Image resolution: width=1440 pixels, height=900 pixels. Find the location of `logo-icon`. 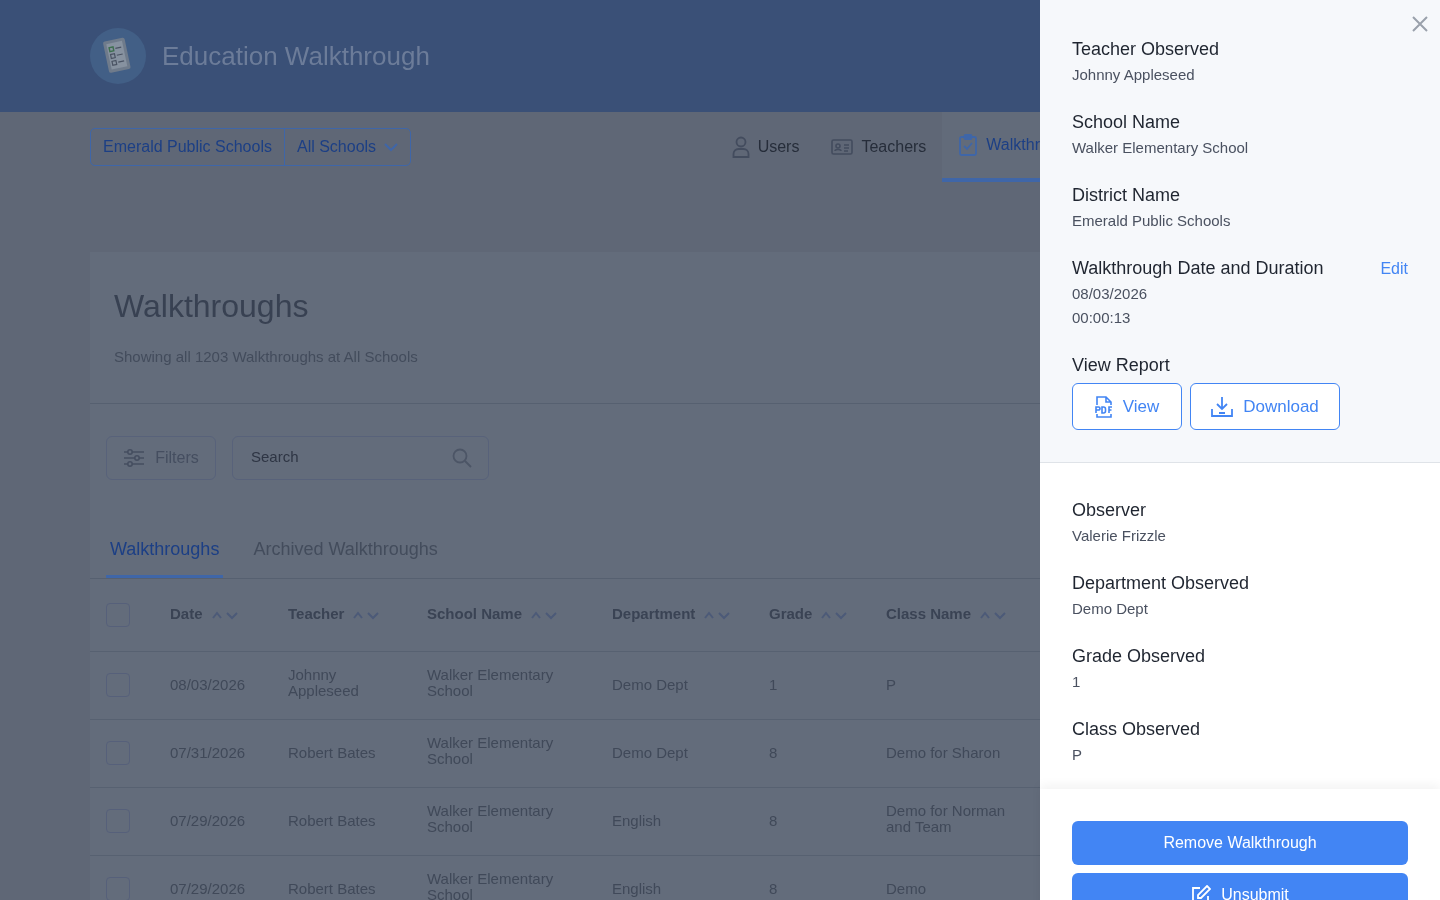

logo-icon is located at coordinates (118, 56).